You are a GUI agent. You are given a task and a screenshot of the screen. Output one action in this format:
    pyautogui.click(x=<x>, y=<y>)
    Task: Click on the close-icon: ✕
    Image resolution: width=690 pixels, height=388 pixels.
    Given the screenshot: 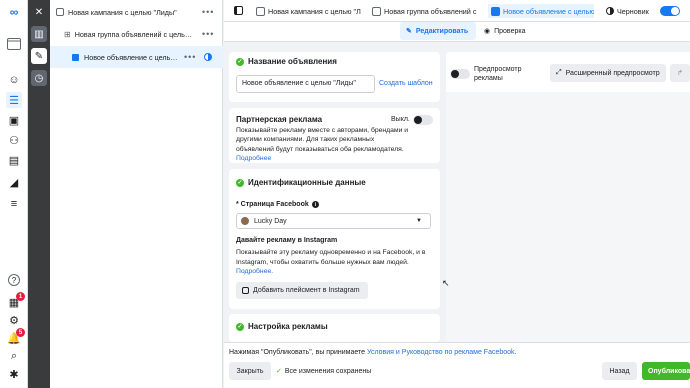 What is the action you would take?
    pyautogui.click(x=39, y=12)
    